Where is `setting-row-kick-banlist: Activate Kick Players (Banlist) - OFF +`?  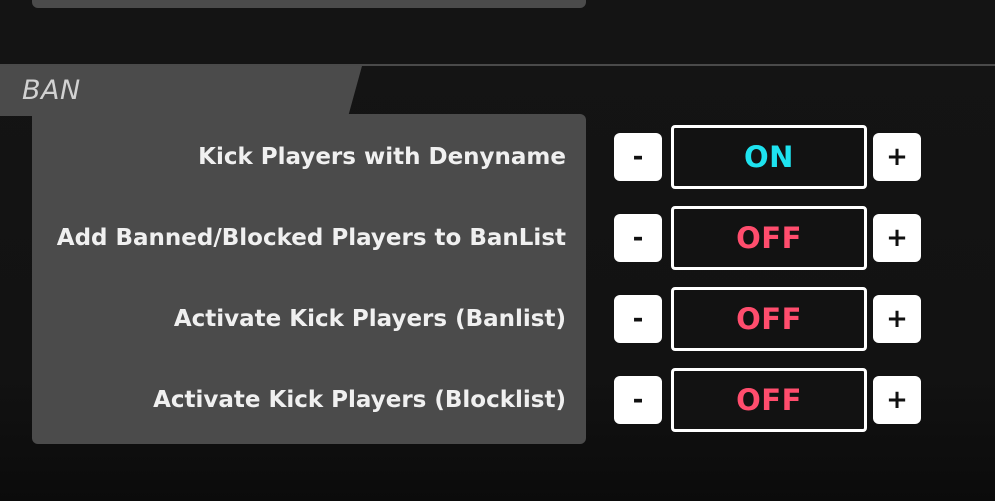 setting-row-kick-banlist: Activate Kick Players (Banlist) - OFF + is located at coordinates (497, 319).